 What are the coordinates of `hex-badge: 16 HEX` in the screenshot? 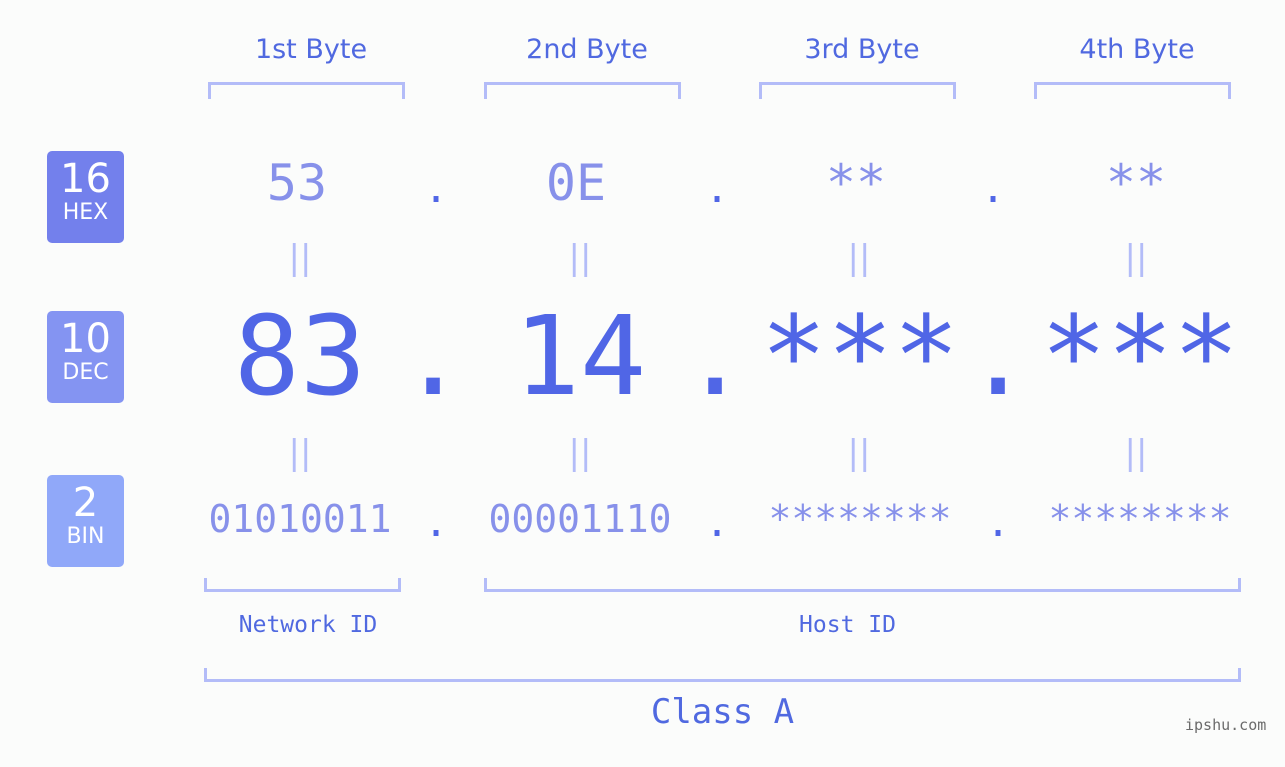 It's located at (85, 197).